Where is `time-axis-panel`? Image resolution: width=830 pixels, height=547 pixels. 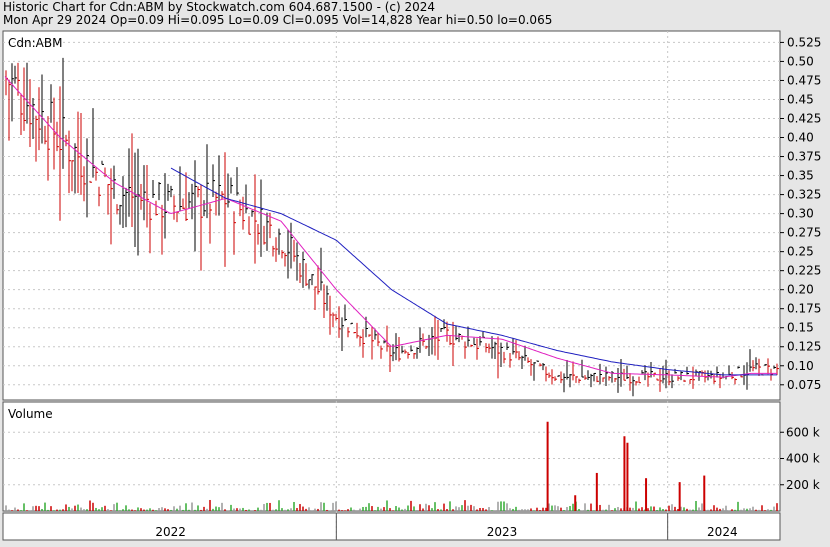
time-axis-panel is located at coordinates (391, 526).